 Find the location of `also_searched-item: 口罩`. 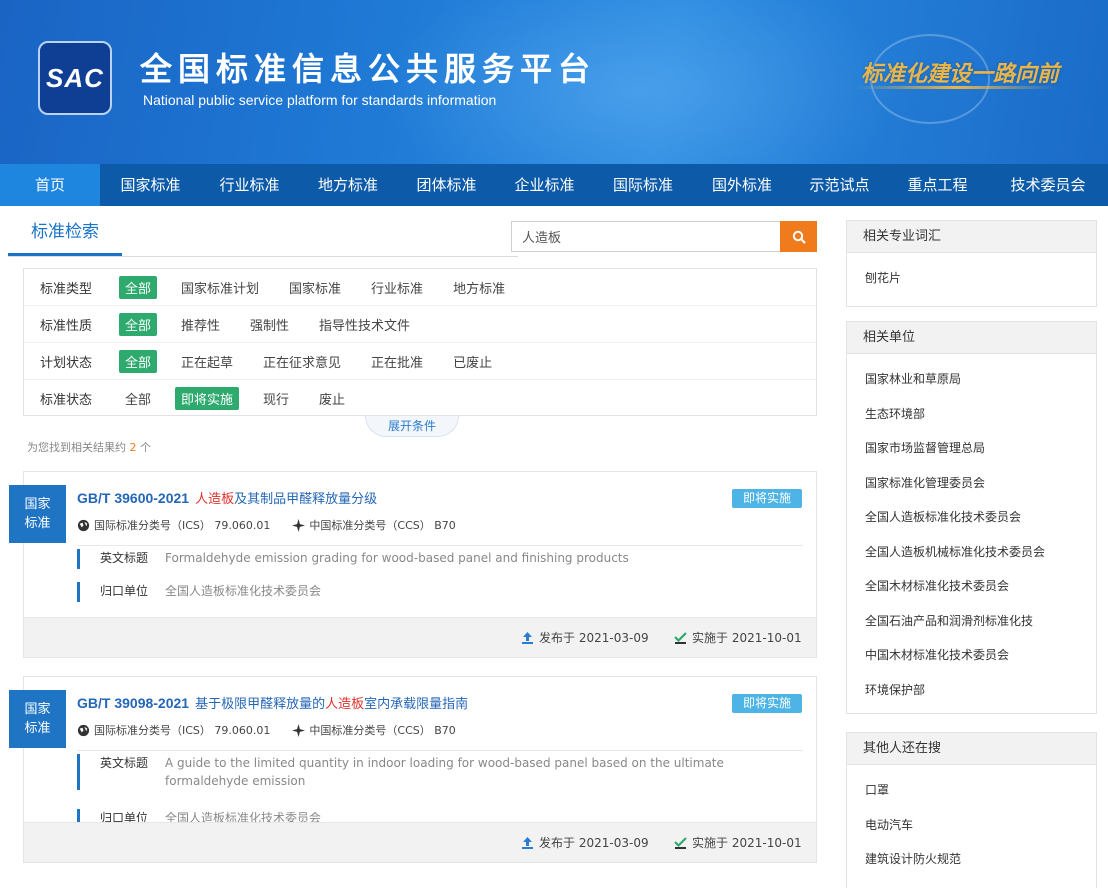

also_searched-item: 口罩 is located at coordinates (971, 790).